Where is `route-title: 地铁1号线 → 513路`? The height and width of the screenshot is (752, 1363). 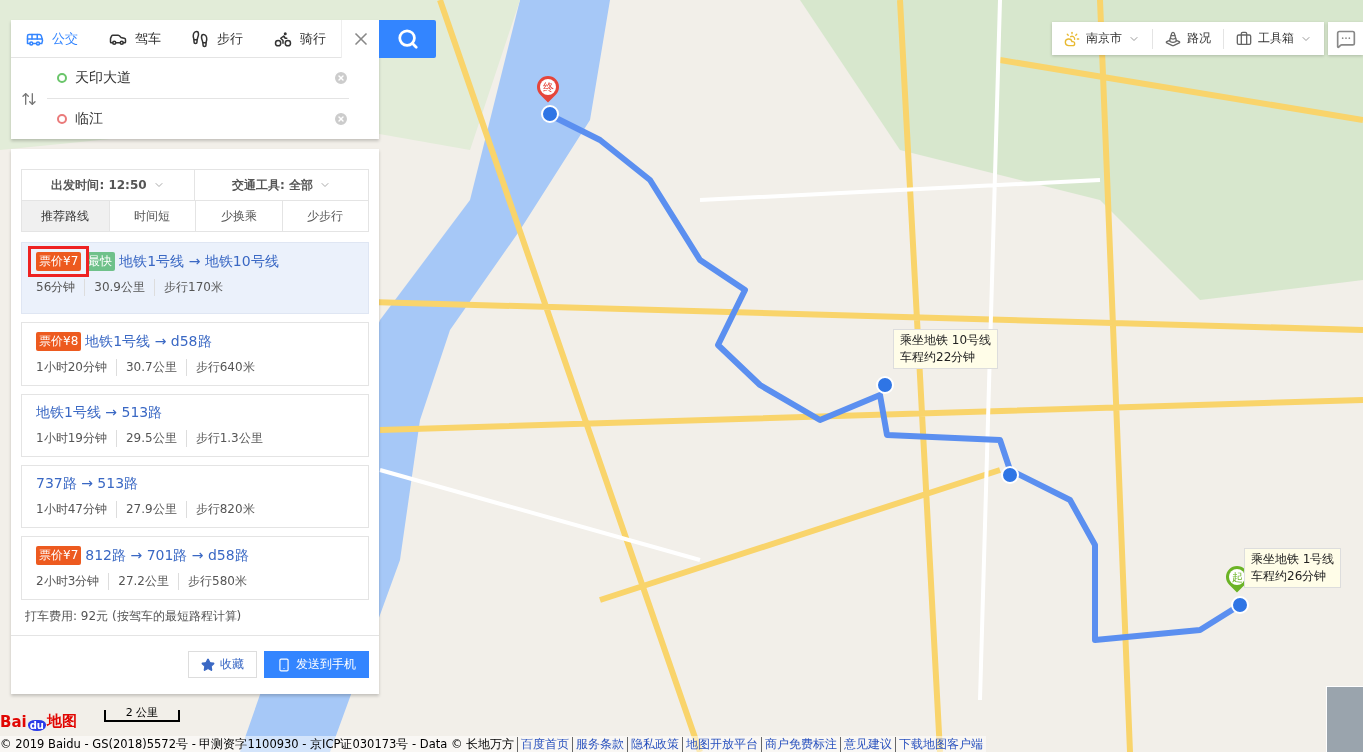 route-title: 地铁1号线 → 513路 is located at coordinates (99, 413).